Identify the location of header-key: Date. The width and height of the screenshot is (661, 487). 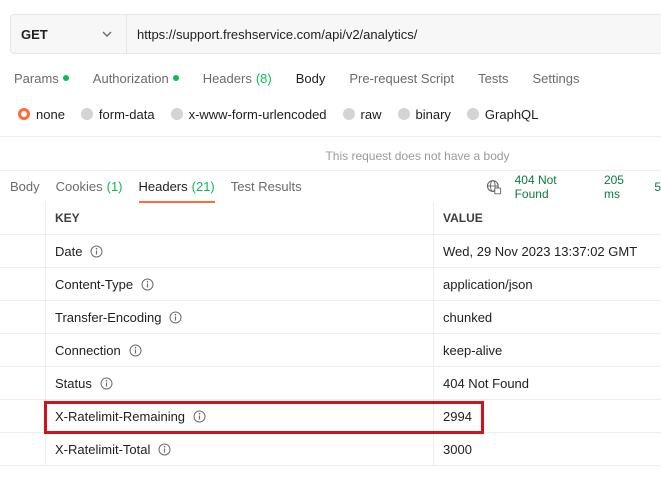
(240, 251).